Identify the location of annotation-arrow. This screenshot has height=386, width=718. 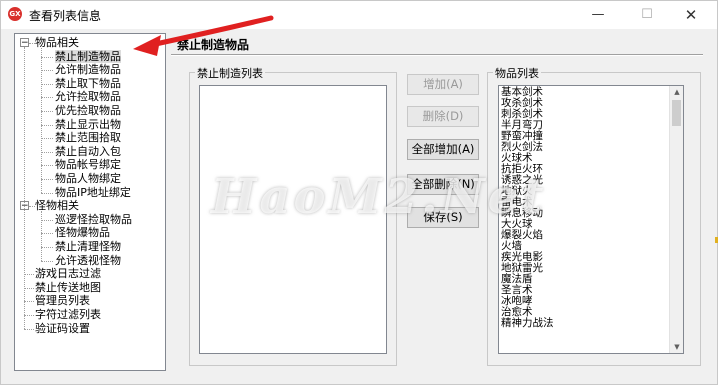
(203, 35).